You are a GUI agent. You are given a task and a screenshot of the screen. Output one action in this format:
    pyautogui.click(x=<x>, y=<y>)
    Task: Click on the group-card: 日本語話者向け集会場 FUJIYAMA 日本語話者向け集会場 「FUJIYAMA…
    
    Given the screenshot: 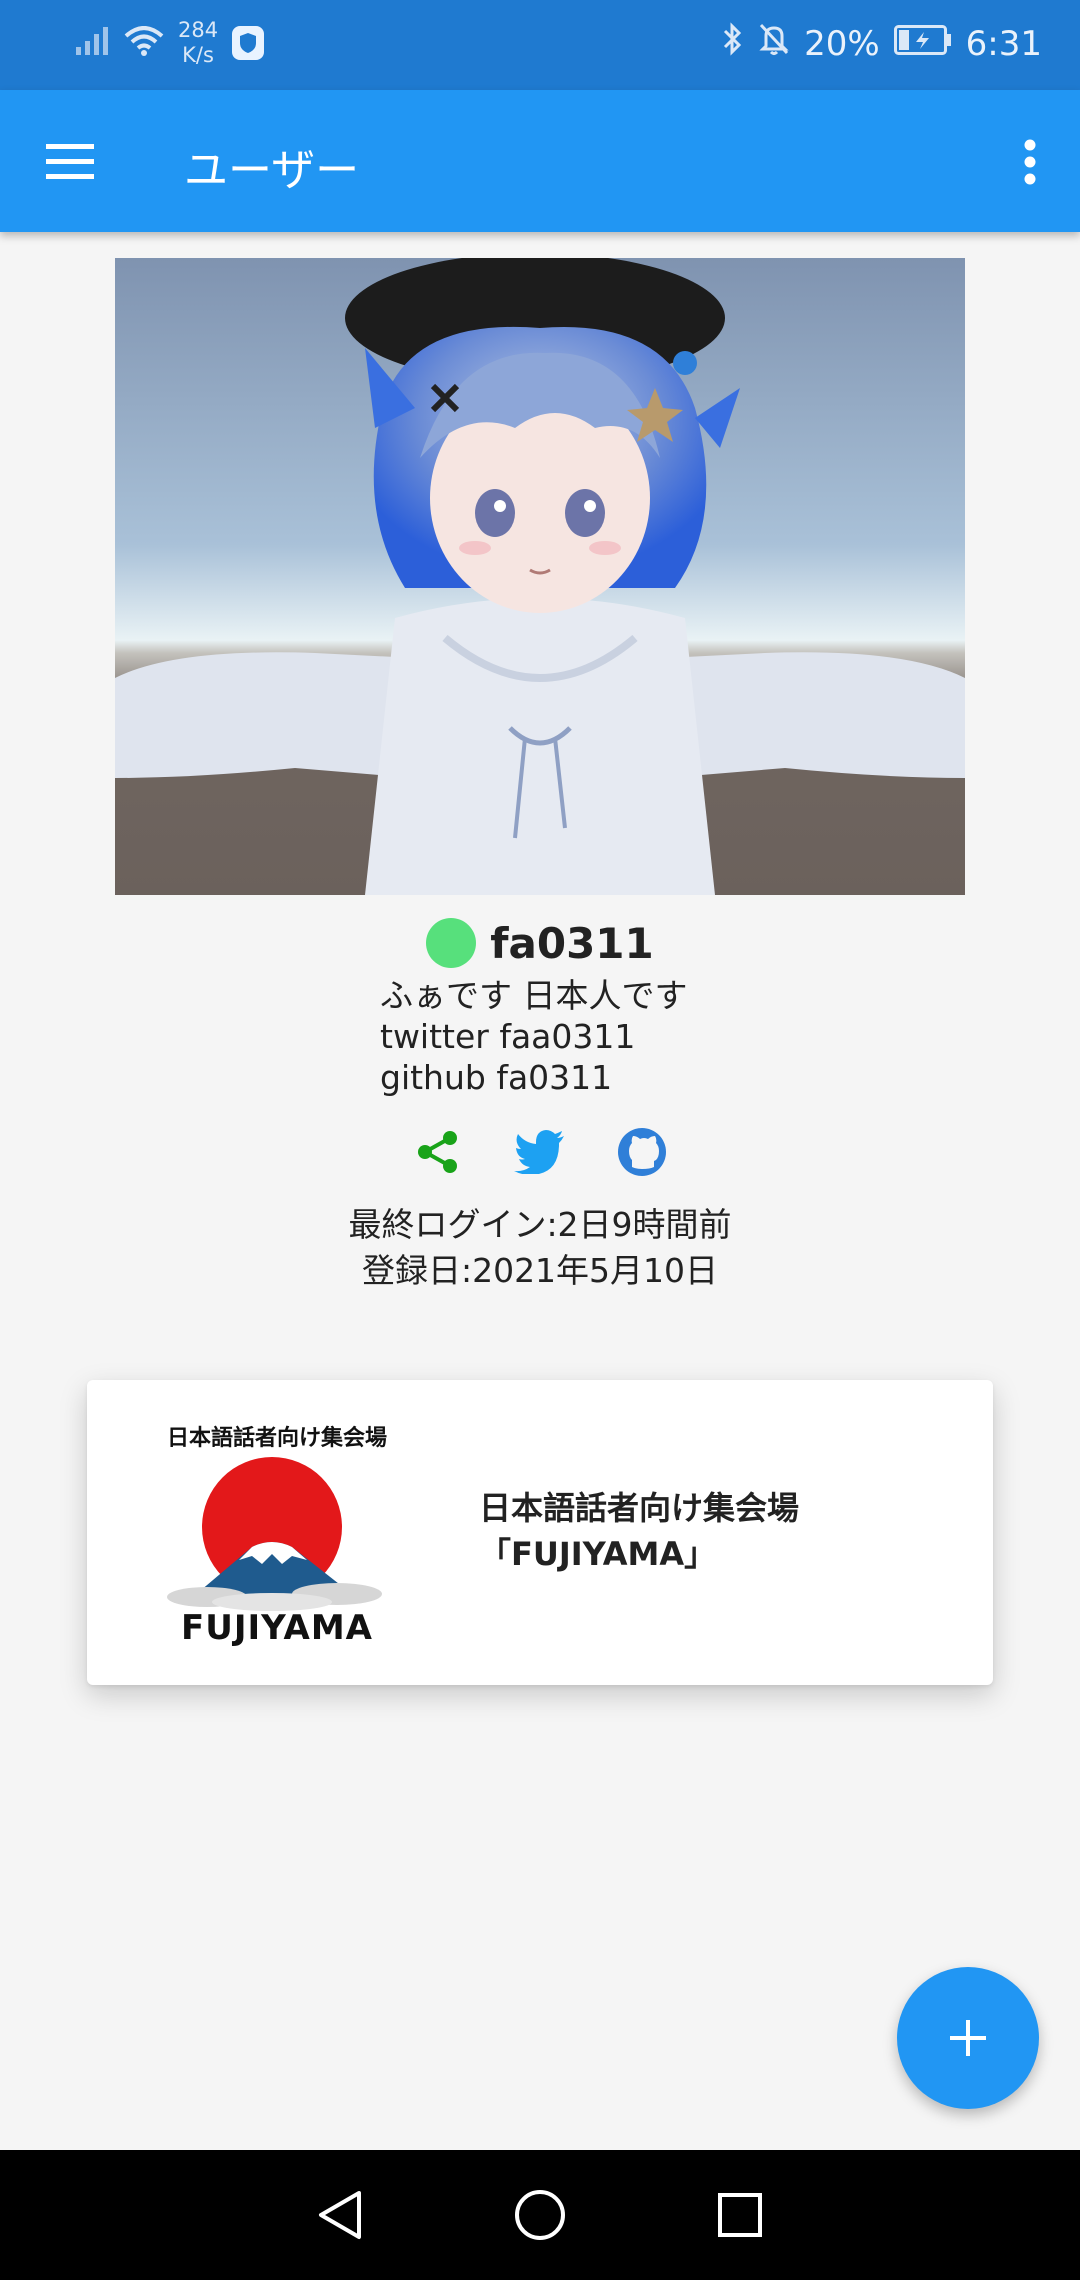 What is the action you would take?
    pyautogui.click(x=540, y=1532)
    